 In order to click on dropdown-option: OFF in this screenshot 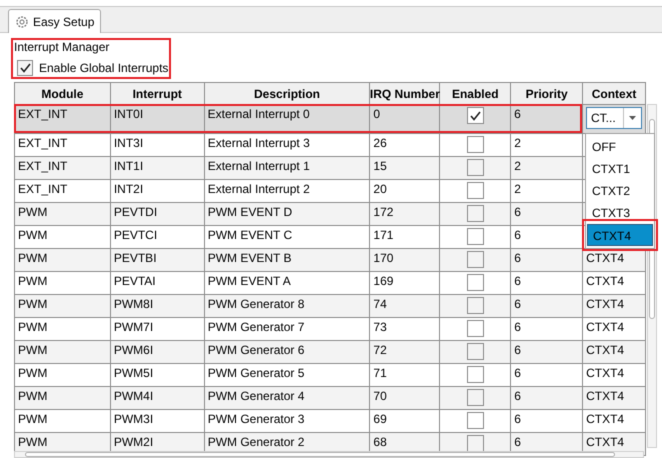, I will do `click(620, 147)`.